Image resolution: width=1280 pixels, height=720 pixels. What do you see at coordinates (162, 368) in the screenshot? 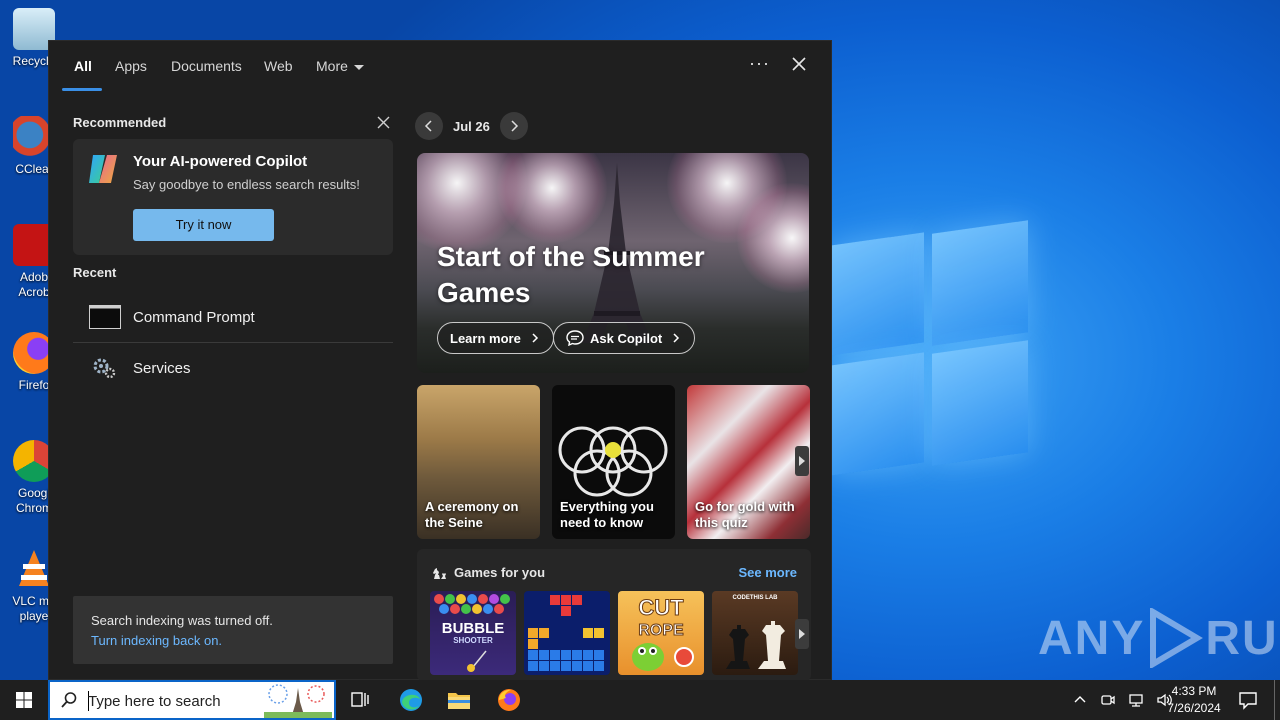
I see `recent-item-label: Services` at bounding box center [162, 368].